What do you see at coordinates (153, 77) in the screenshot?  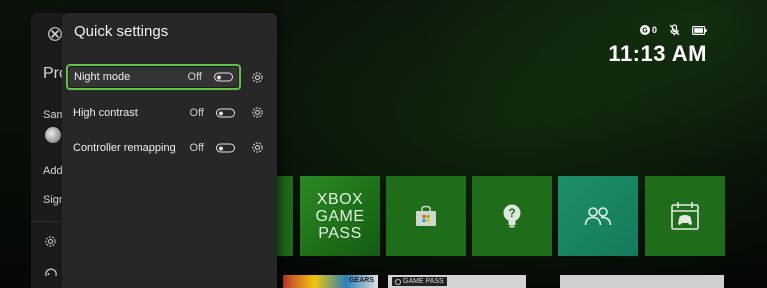 I see `night-mode-toggle-row: Night mode Off` at bounding box center [153, 77].